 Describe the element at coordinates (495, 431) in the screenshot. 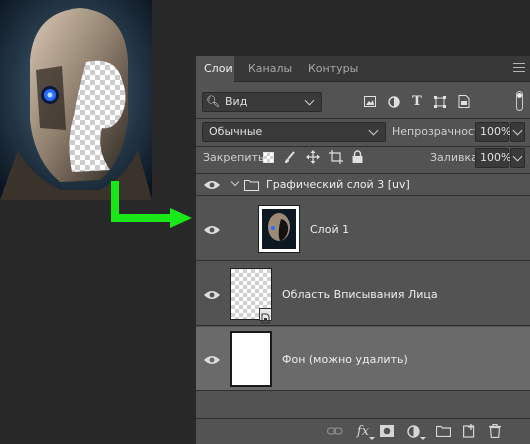

I see `trash-icon` at that location.